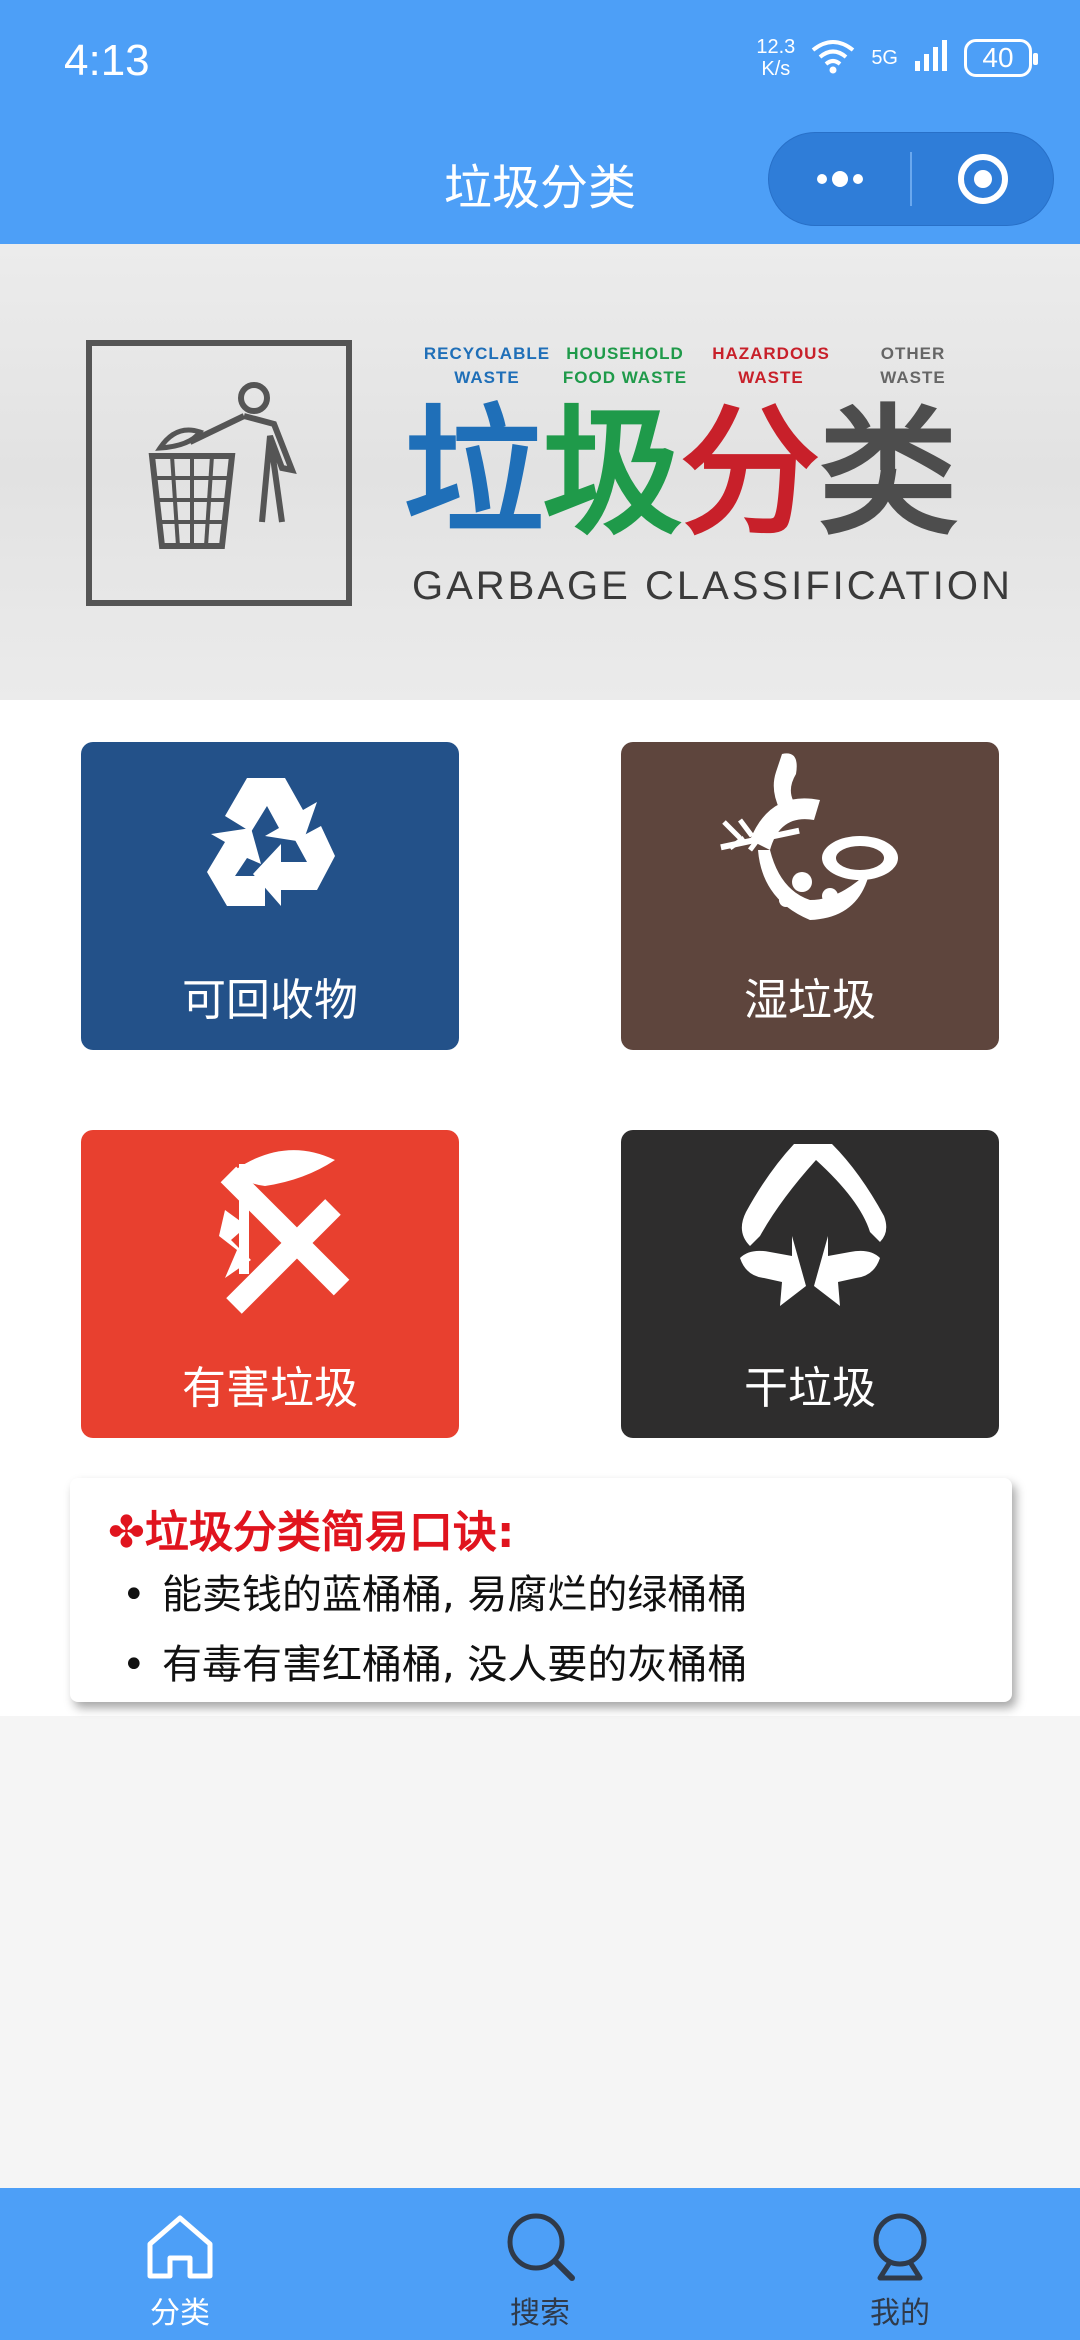 The width and height of the screenshot is (1080, 2340). I want to click on more-button, so click(839, 179).